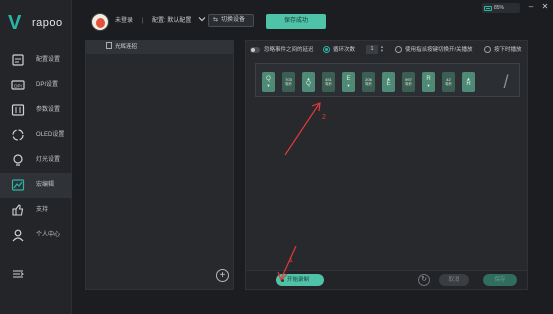 Image resolution: width=553 pixels, height=314 pixels. I want to click on refresh-icon: ↻, so click(424, 280).